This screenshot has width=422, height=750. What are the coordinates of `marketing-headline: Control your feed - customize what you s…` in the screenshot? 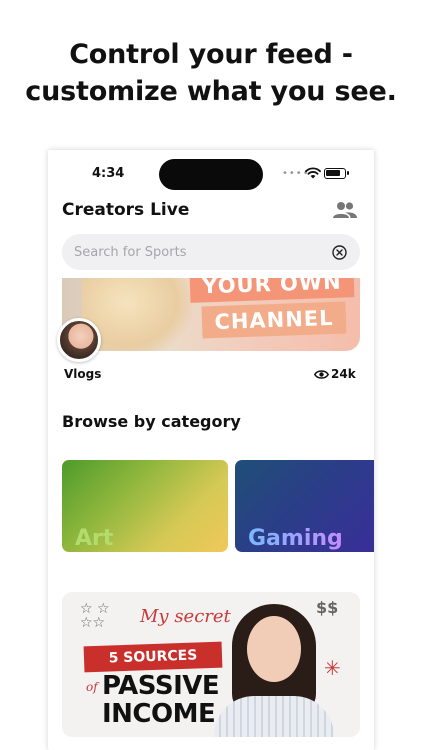 It's located at (211, 73).